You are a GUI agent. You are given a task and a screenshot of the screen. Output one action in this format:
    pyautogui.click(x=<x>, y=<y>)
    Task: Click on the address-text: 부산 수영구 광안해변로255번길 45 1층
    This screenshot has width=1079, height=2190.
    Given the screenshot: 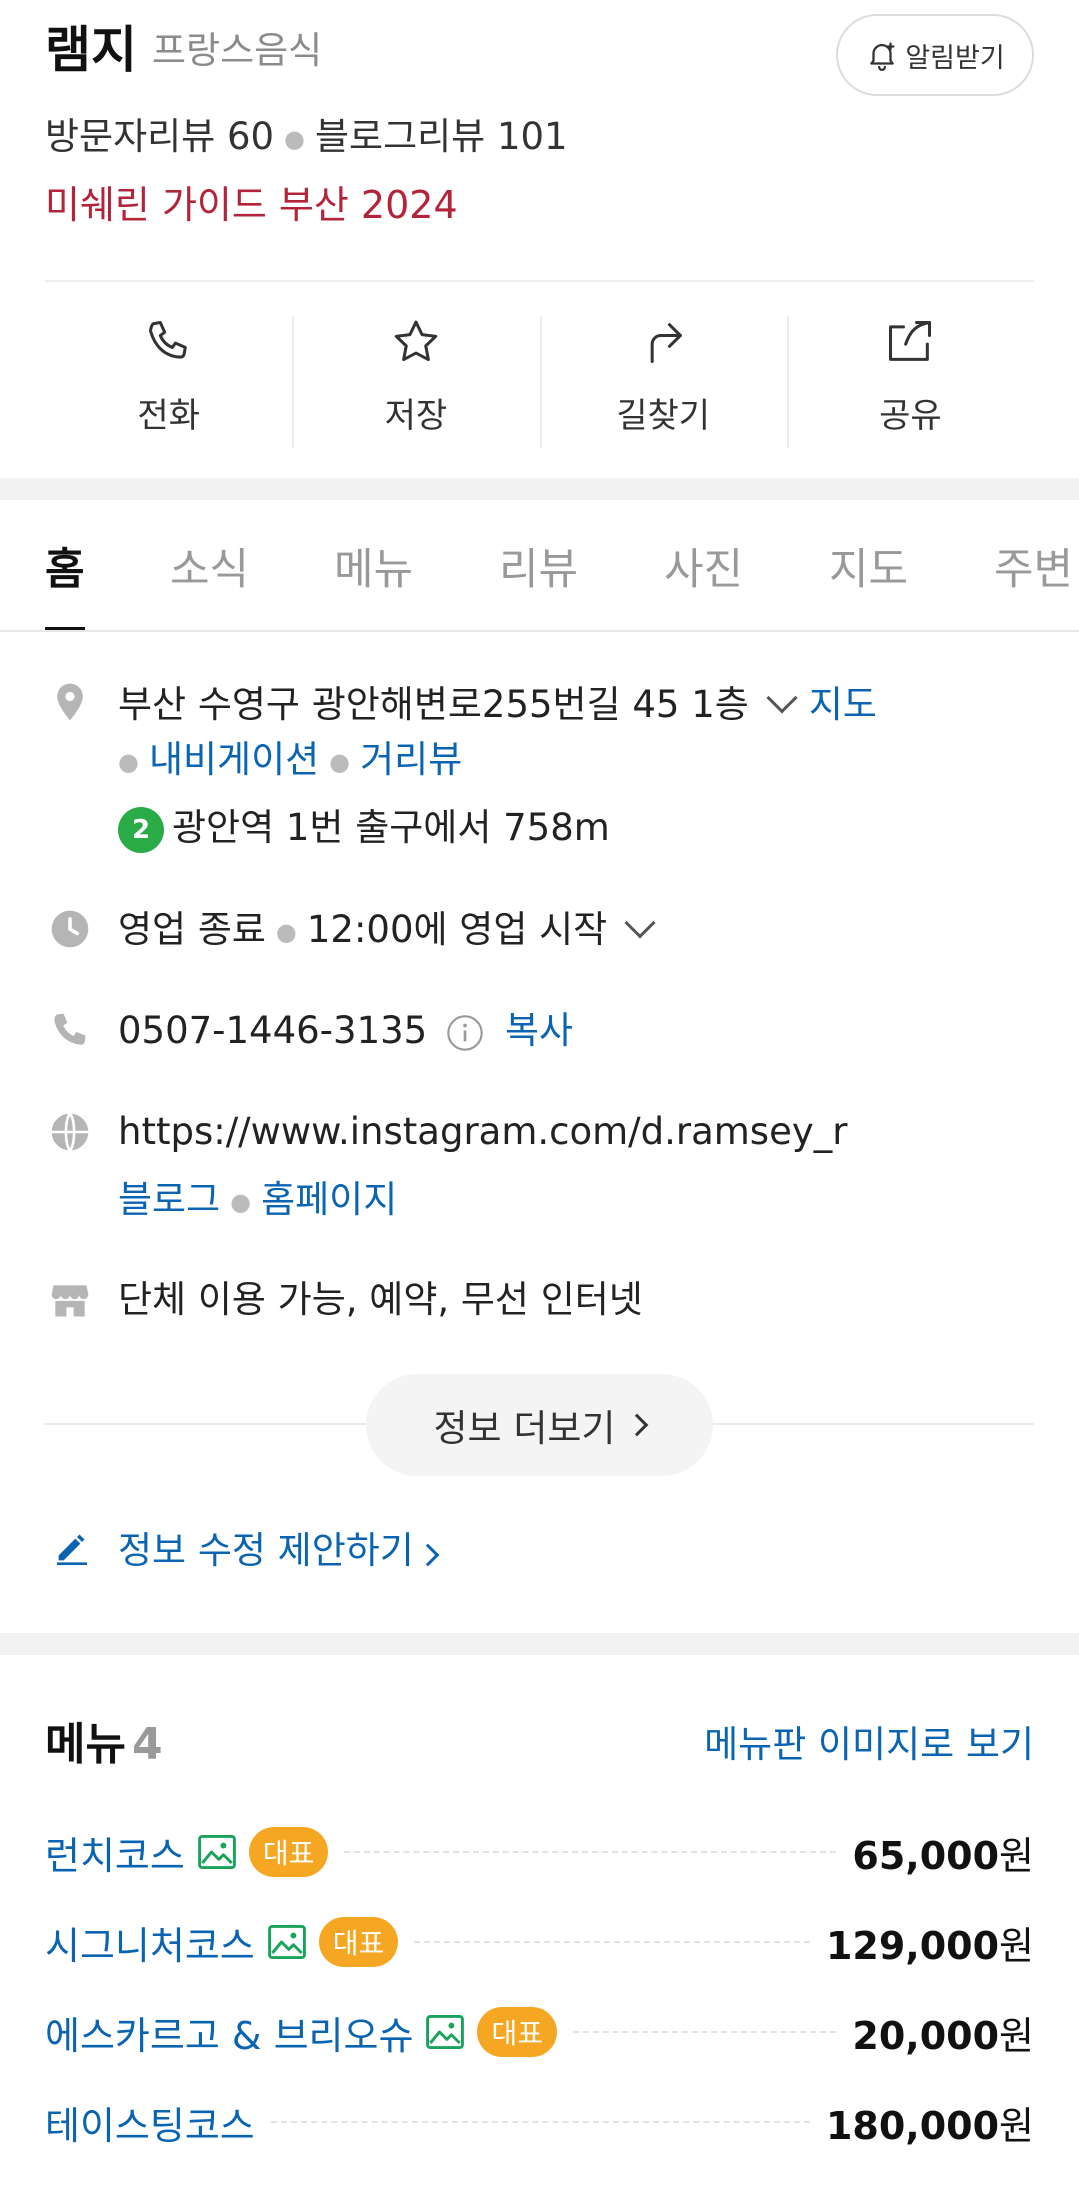 What is the action you would take?
    pyautogui.click(x=433, y=704)
    